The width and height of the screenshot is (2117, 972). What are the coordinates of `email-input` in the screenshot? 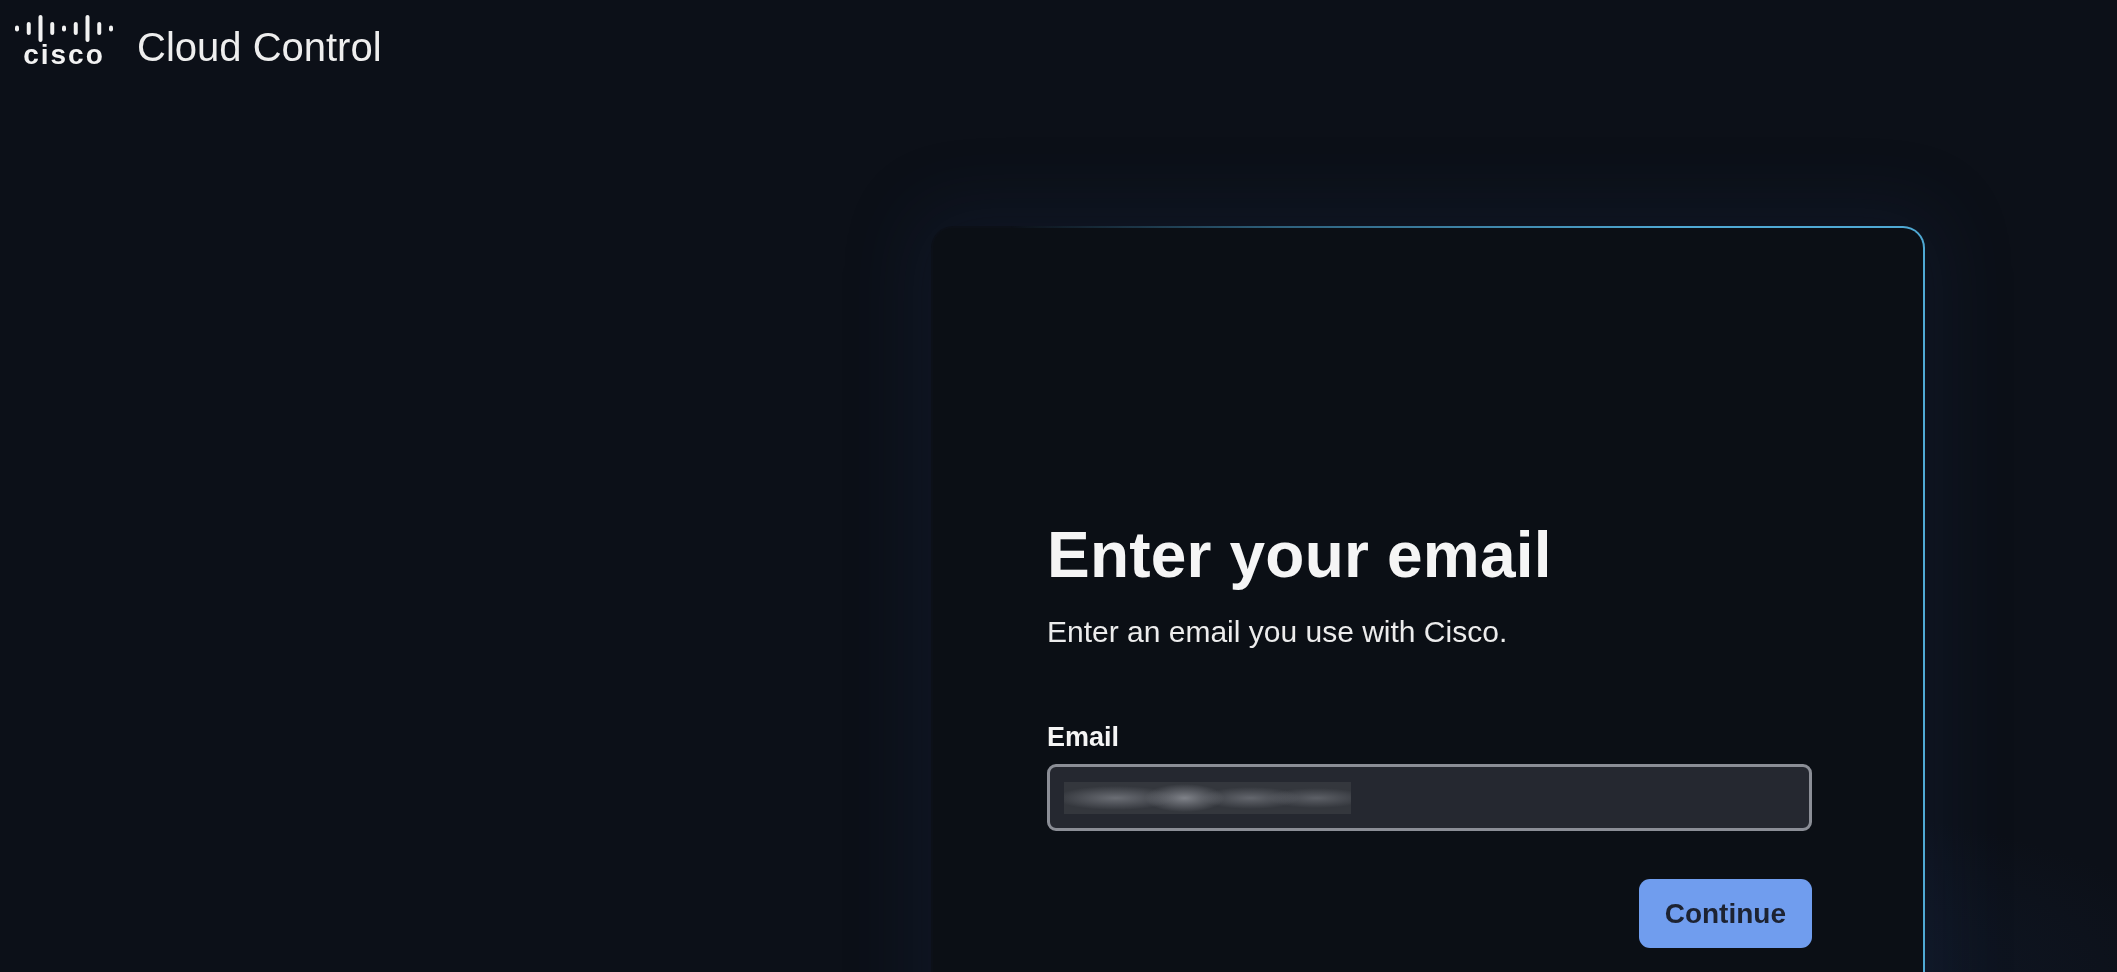 It's located at (1429, 798).